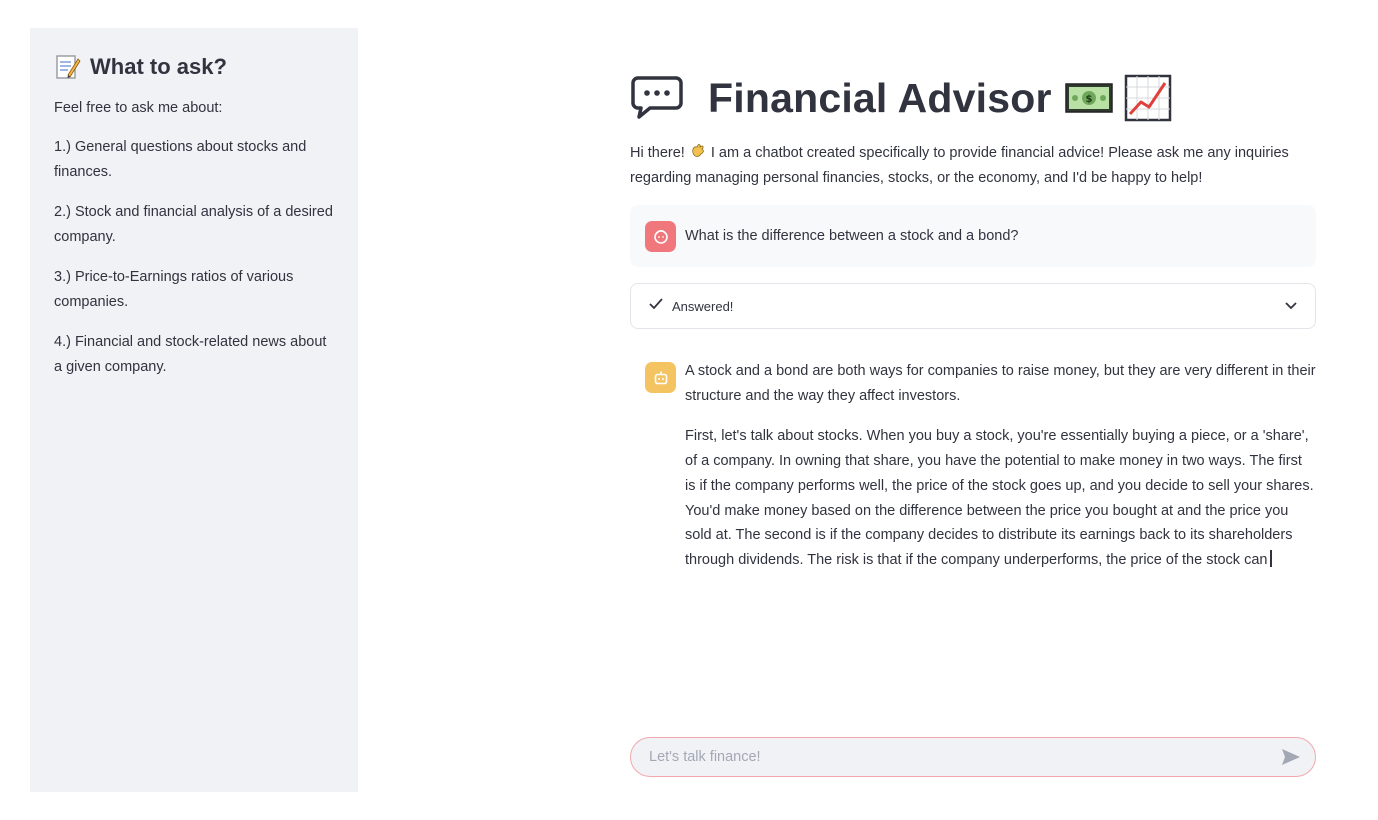 The width and height of the screenshot is (1378, 820). Describe the element at coordinates (158, 66) in the screenshot. I see `sidebar-title-text: What to ask?` at that location.